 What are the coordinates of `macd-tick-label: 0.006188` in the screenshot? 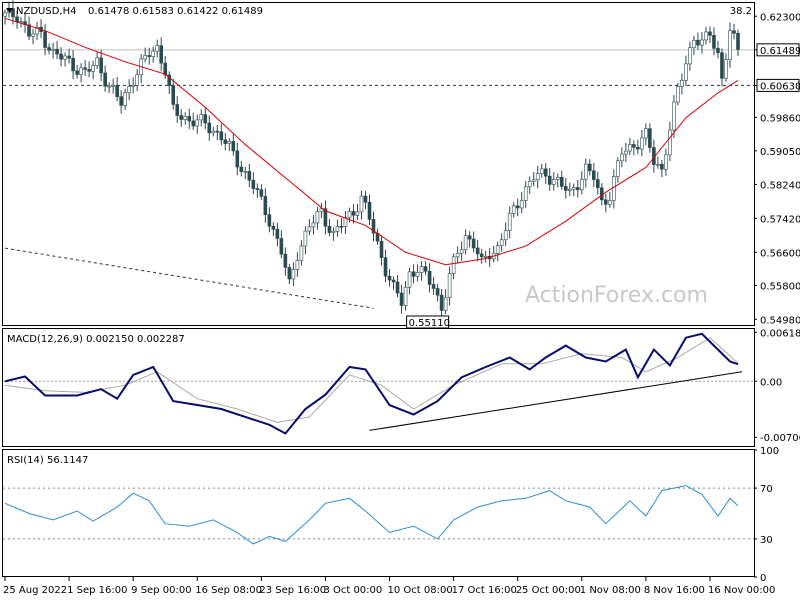 It's located at (780, 333).